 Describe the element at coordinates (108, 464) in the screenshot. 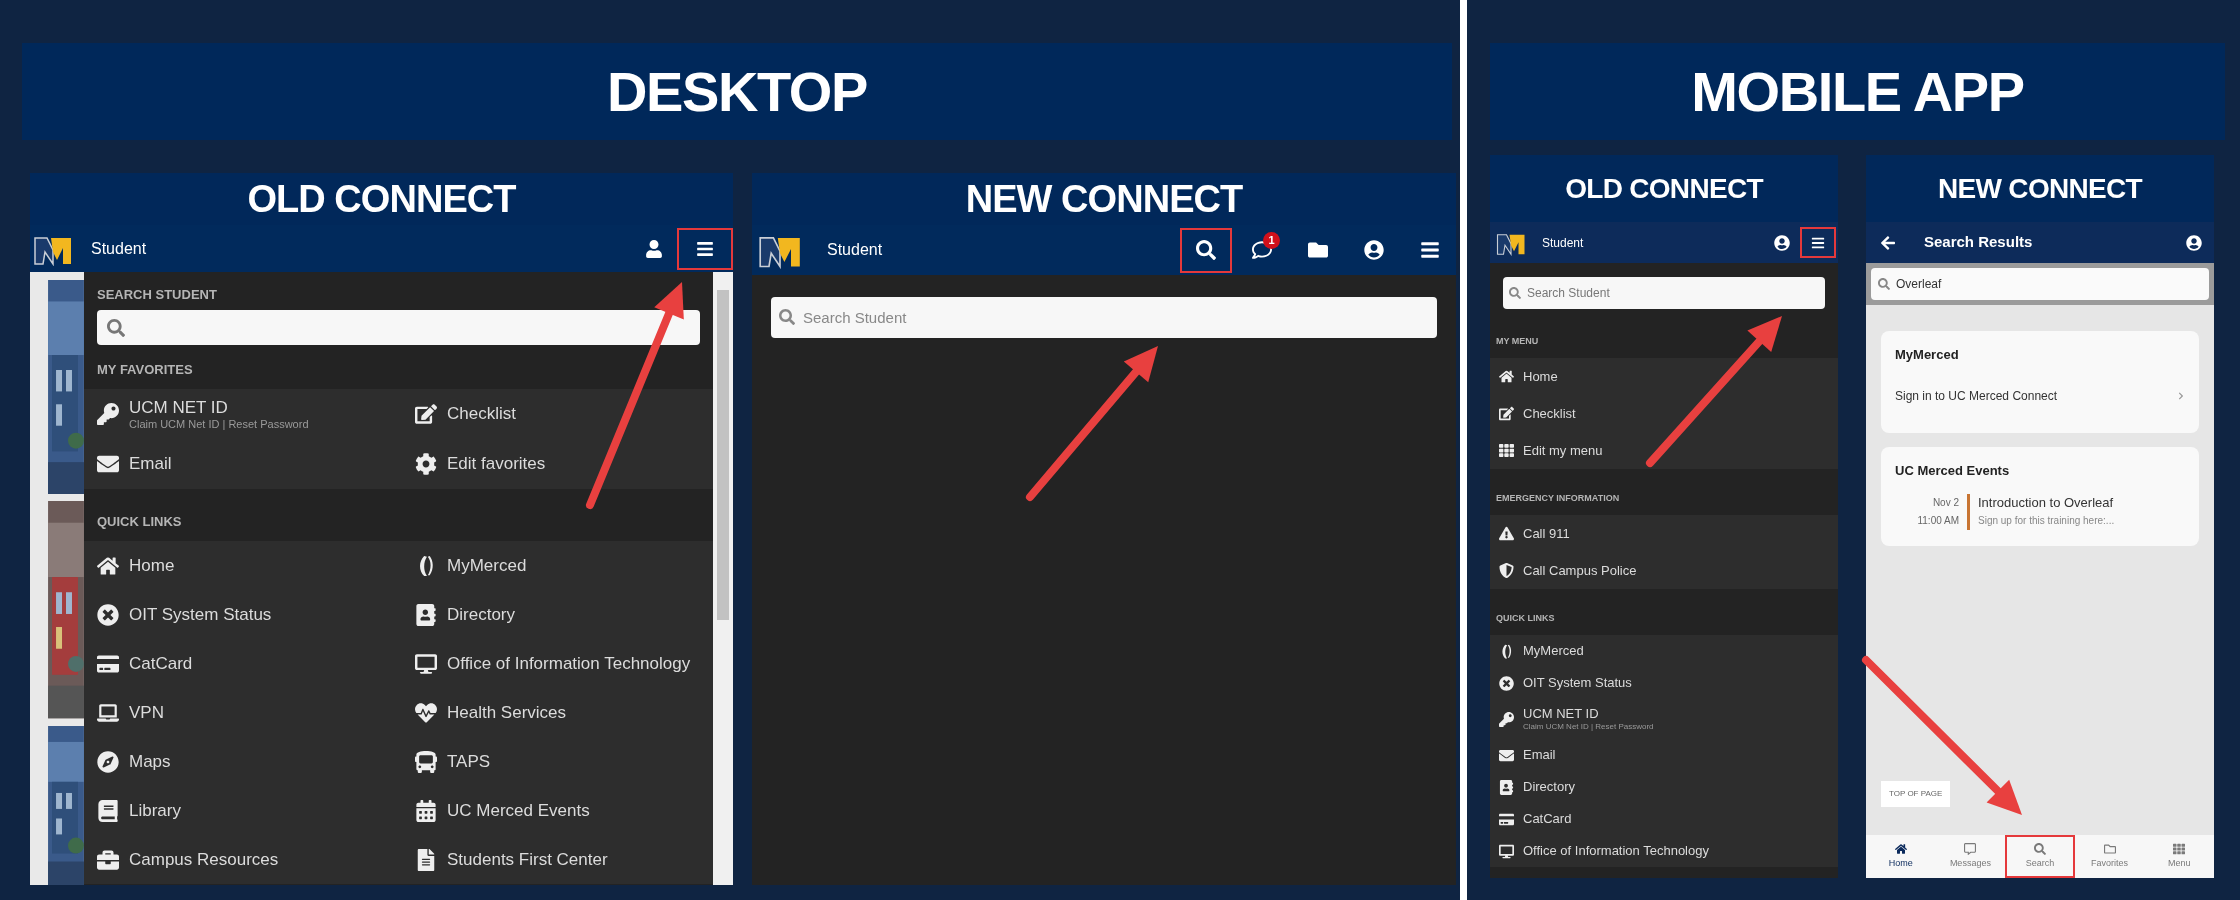

I see `envelope-icon` at that location.